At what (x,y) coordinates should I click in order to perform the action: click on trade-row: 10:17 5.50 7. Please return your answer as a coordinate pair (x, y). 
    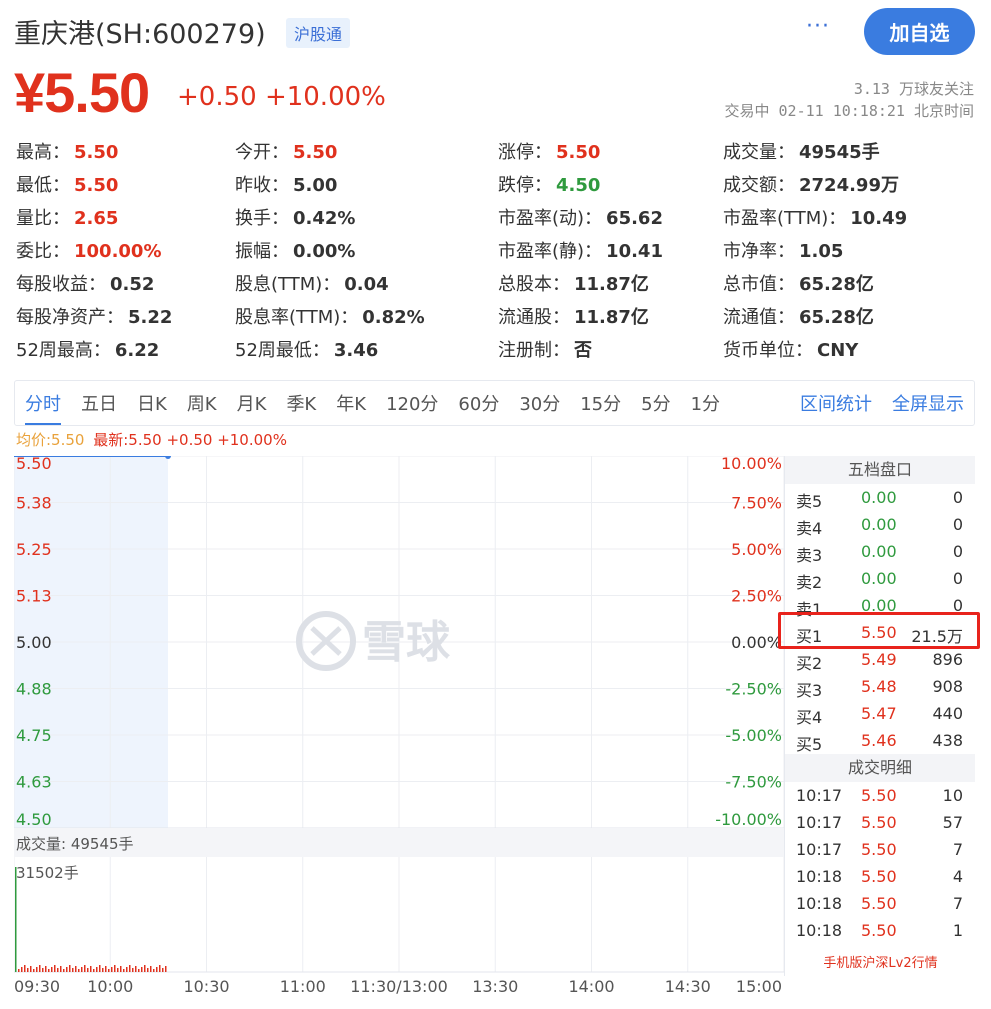
    Looking at the image, I should click on (880, 849).